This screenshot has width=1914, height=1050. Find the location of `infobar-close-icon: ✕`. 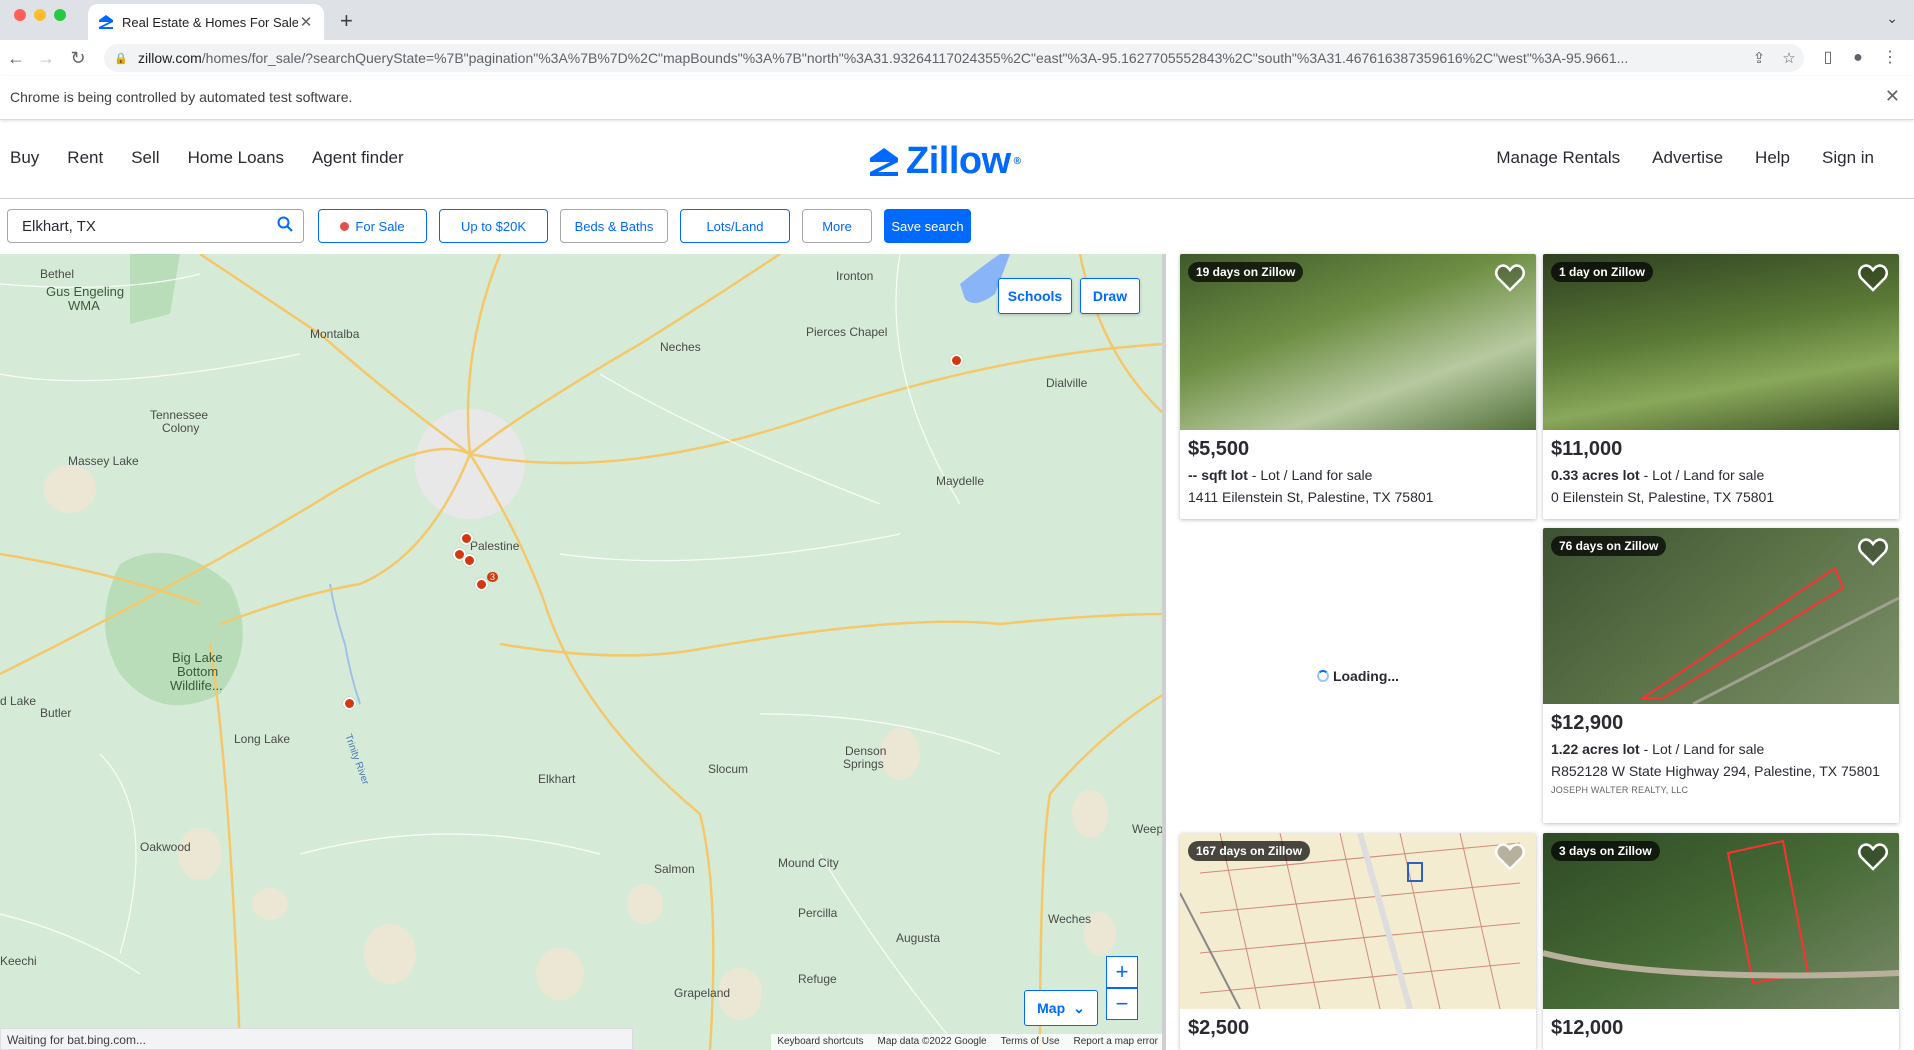

infobar-close-icon: ✕ is located at coordinates (1892, 96).